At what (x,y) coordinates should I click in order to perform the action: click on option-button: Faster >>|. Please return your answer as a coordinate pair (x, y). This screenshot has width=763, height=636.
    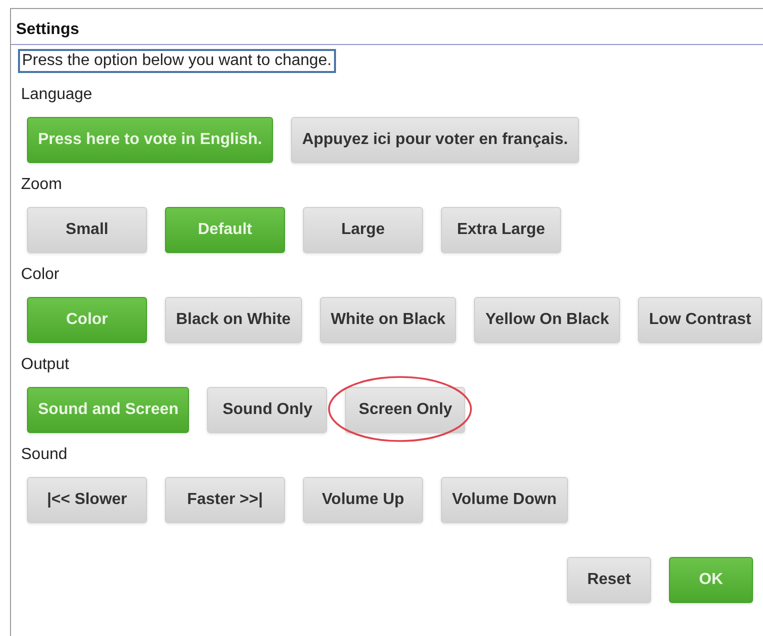
    Looking at the image, I should click on (225, 500).